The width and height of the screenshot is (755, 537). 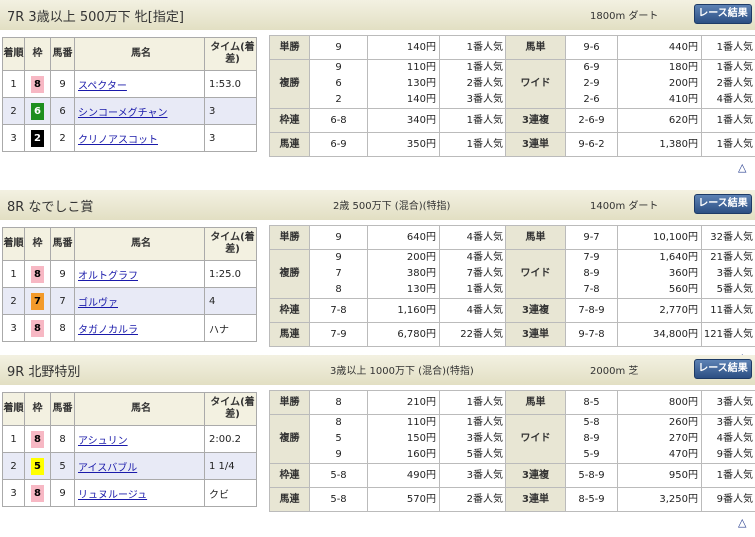 I want to click on finish-position: 2, so click(x=13, y=111).